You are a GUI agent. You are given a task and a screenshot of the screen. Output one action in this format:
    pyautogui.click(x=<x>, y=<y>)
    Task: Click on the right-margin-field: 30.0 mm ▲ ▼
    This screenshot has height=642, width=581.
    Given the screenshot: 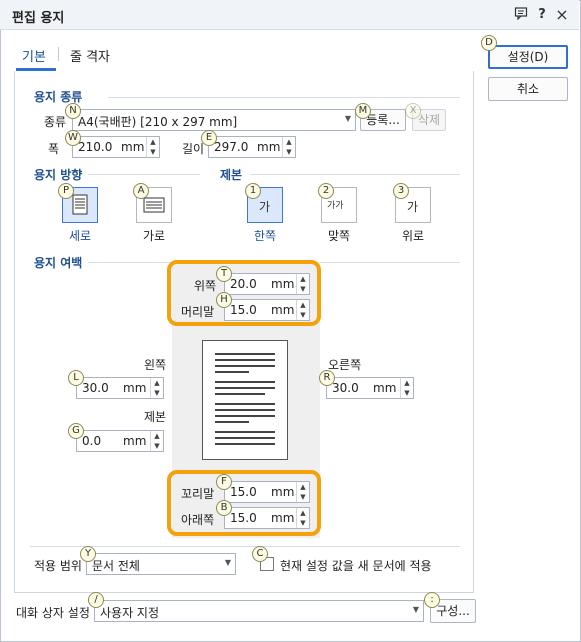 What is the action you would take?
    pyautogui.click(x=370, y=388)
    